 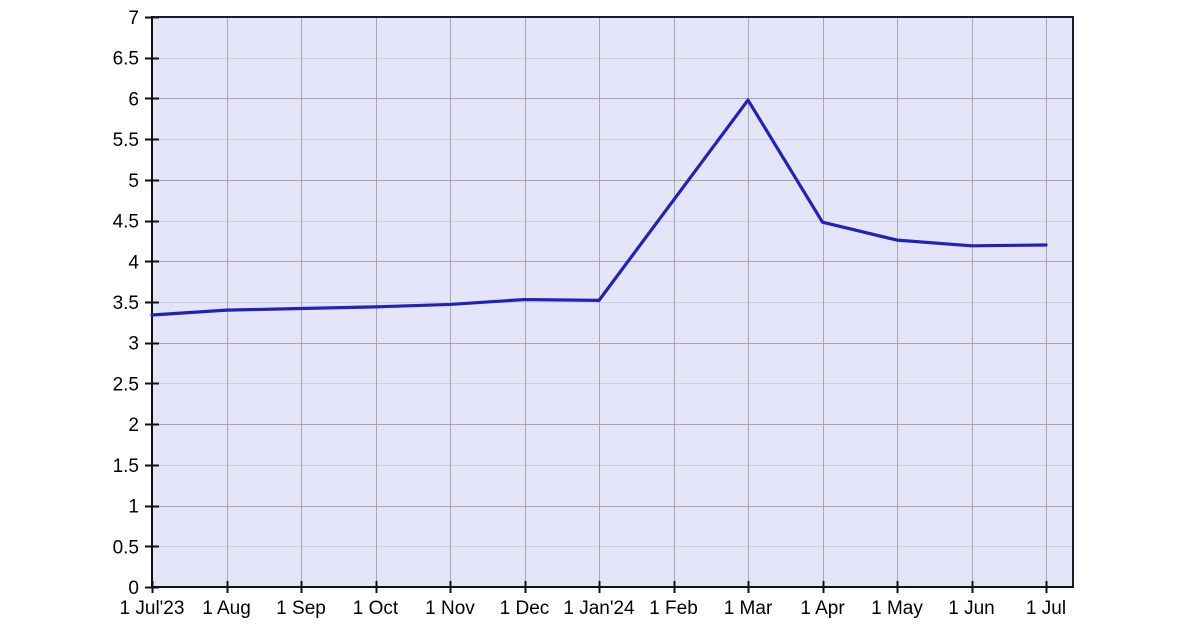 What do you see at coordinates (126, 547) in the screenshot?
I see `y-axis-tick-label: 0.5` at bounding box center [126, 547].